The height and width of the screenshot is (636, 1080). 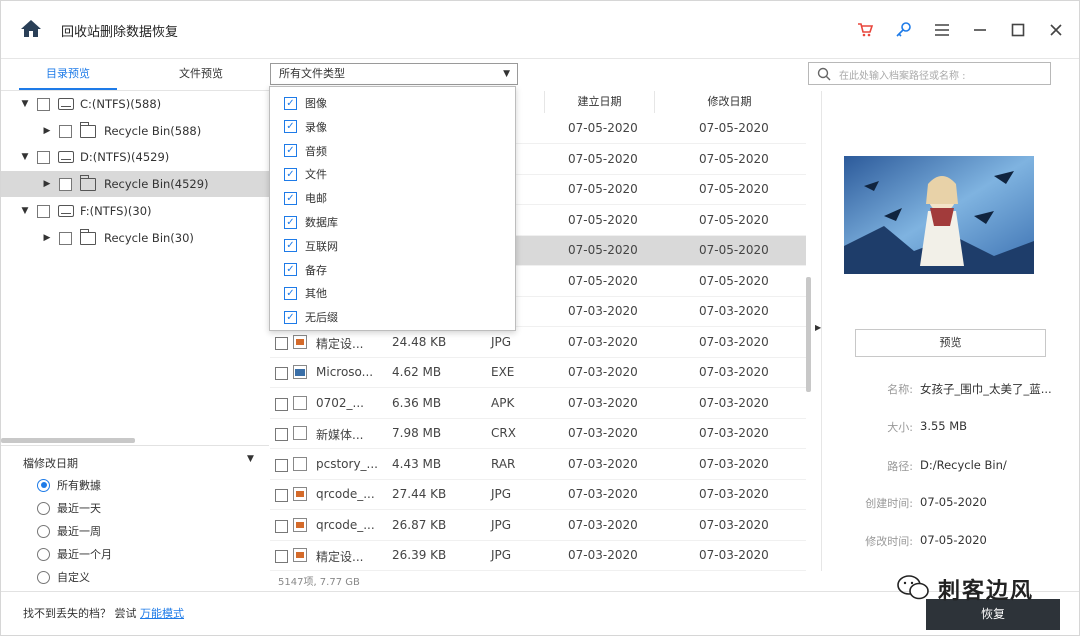 What do you see at coordinates (1056, 30) in the screenshot?
I see `close-icon` at bounding box center [1056, 30].